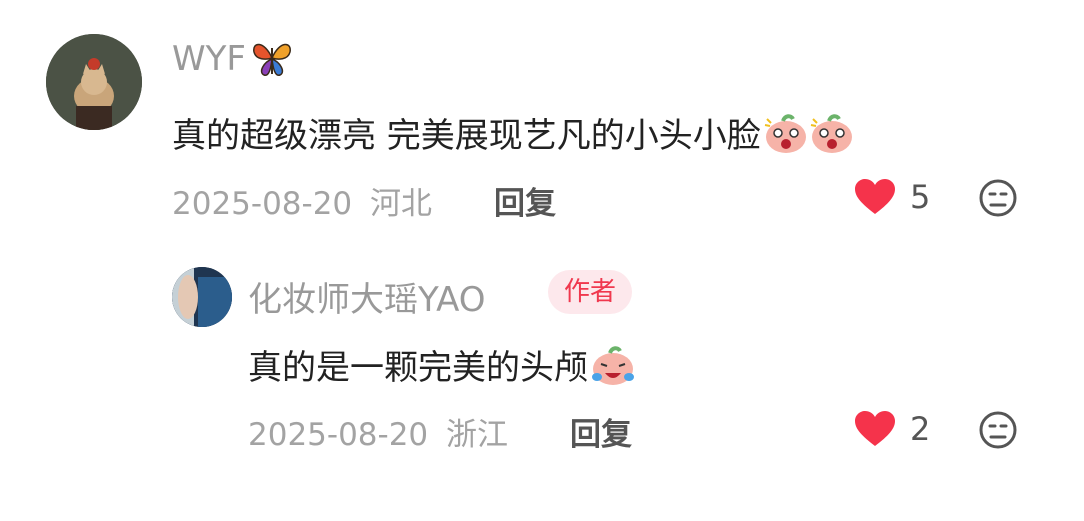 The width and height of the screenshot is (1084, 521). I want to click on comment-location: 浙江, so click(477, 435).